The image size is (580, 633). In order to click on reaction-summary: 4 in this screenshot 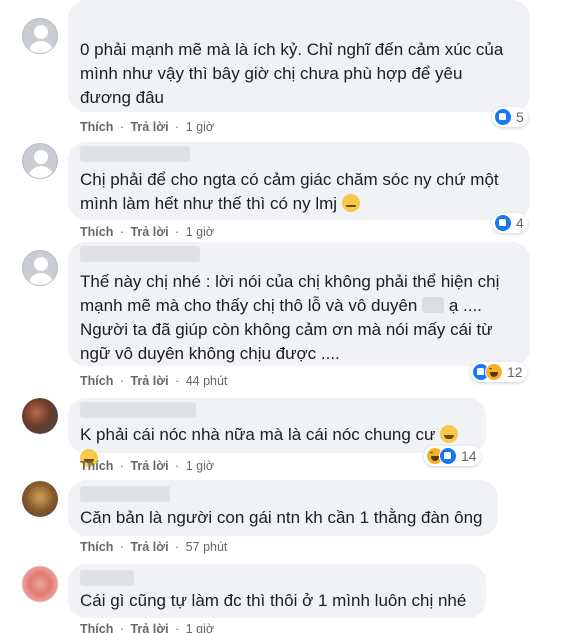, I will do `click(510, 223)`.